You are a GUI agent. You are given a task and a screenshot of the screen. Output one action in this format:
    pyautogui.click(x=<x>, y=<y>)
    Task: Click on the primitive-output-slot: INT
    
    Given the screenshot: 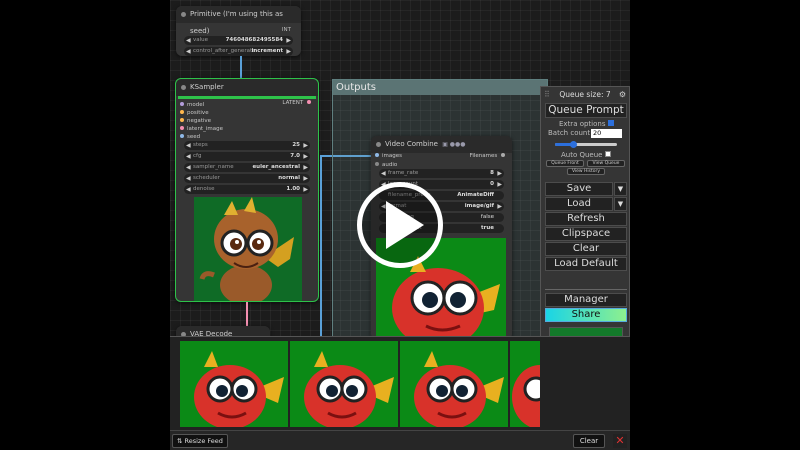 What is the action you would take?
    pyautogui.click(x=286, y=30)
    